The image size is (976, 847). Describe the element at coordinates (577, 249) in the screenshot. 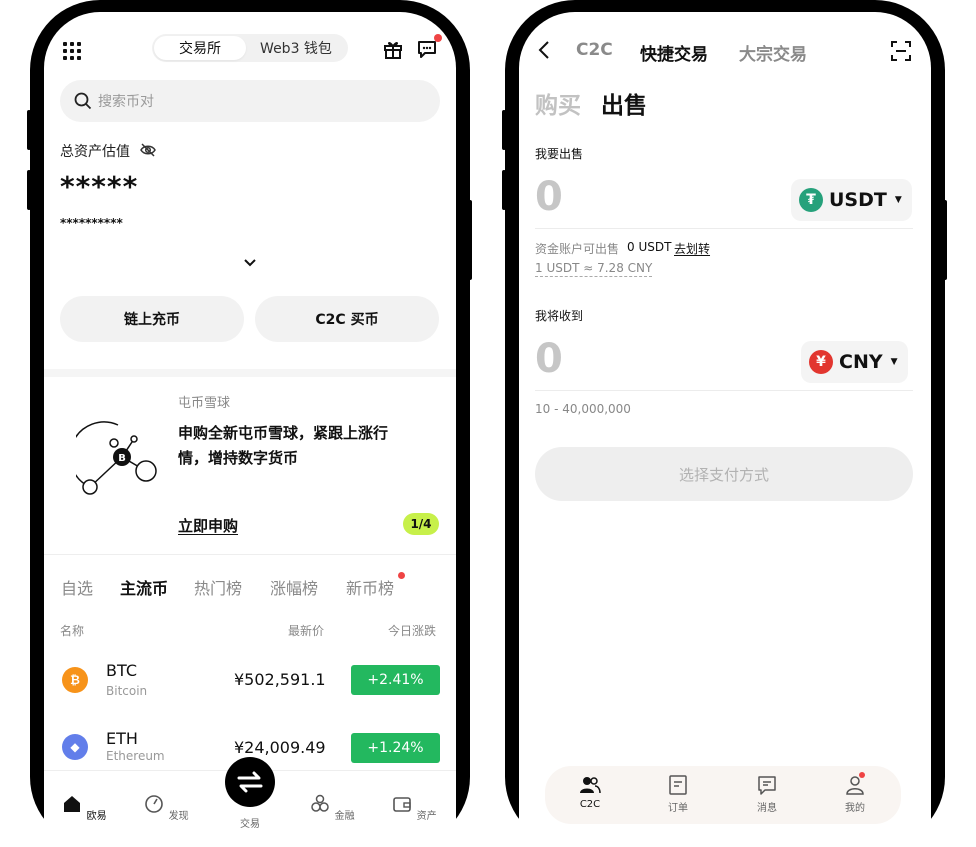

I see `available-label: 资金账户可出售` at that location.